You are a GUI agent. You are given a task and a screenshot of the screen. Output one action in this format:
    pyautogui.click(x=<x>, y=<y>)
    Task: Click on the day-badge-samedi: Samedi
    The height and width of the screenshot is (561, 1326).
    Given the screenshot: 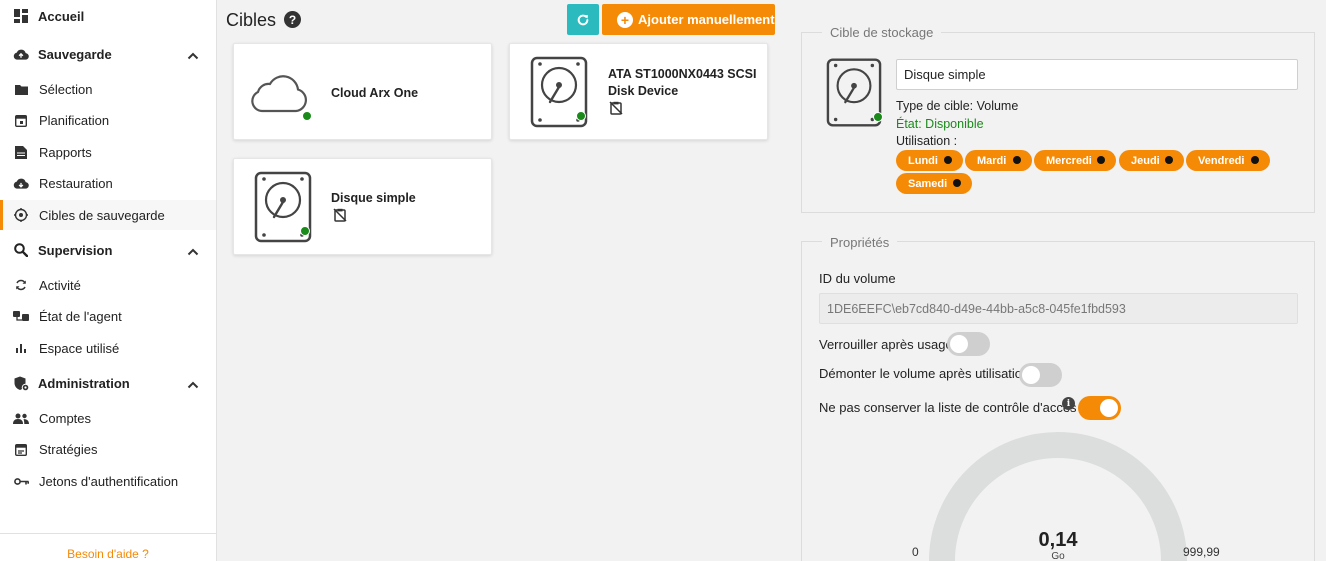 What is the action you would take?
    pyautogui.click(x=934, y=183)
    